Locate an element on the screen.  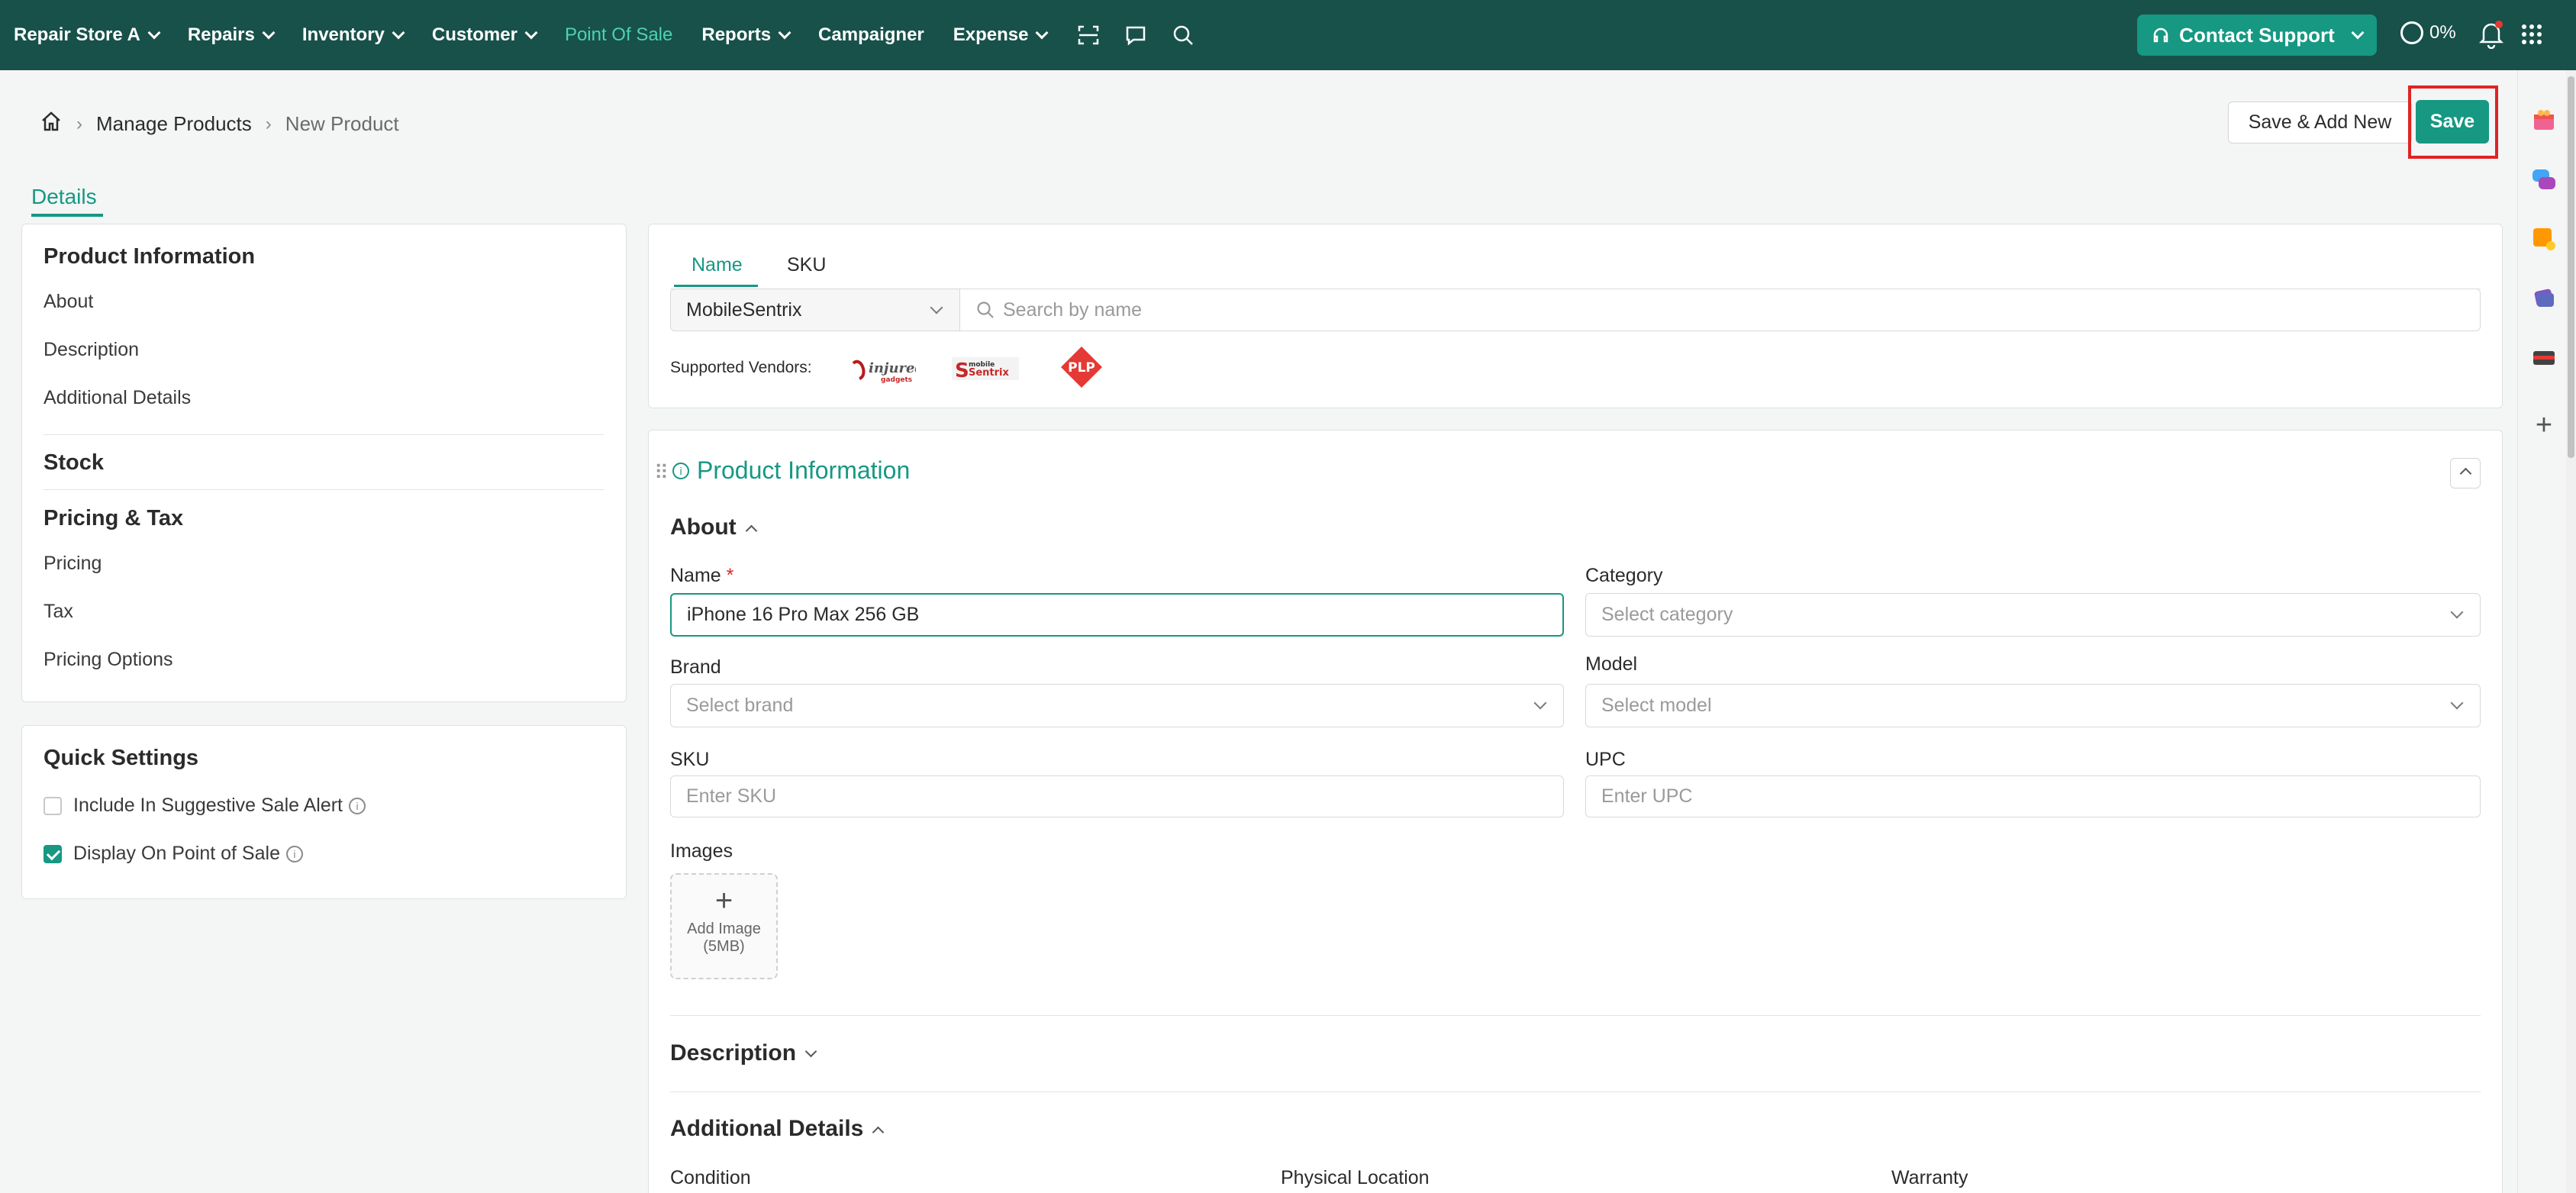
vendor-logo-injured-gadgets: injuredgadgets is located at coordinates (885, 368).